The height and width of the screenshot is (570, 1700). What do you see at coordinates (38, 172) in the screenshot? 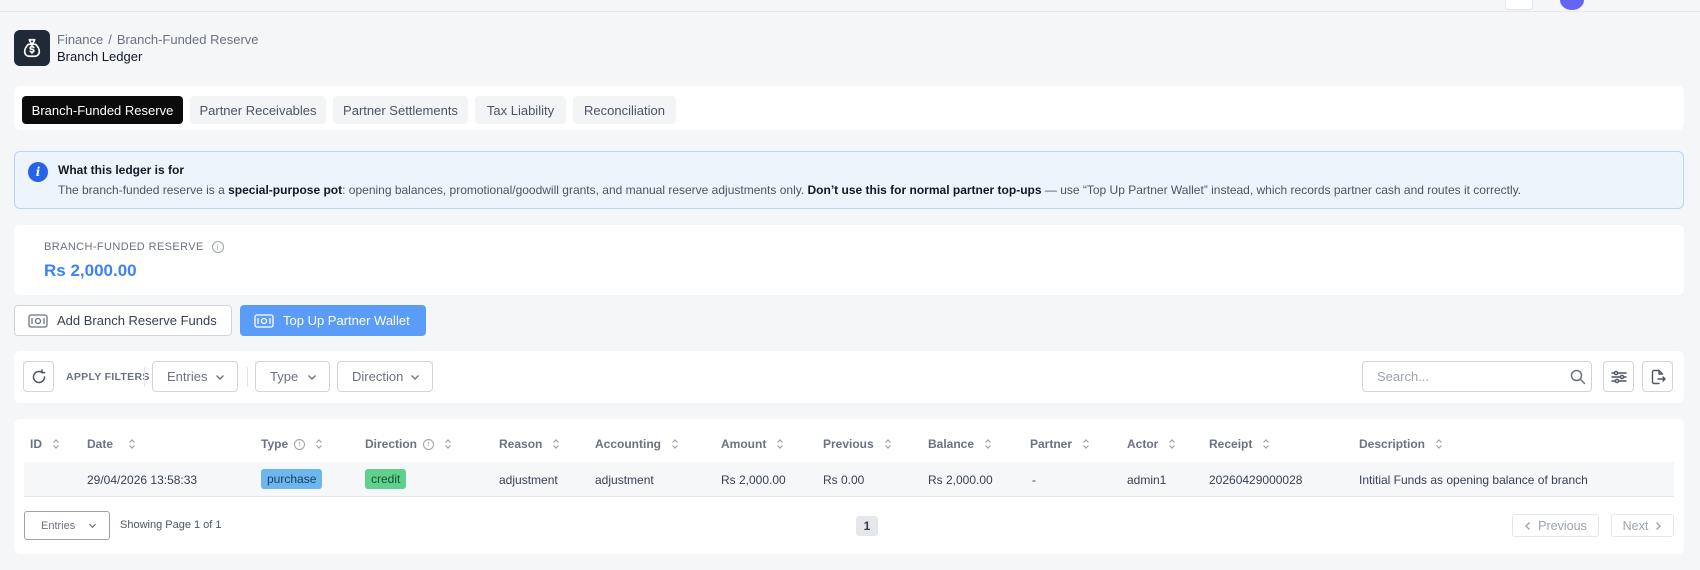
I see `info-icon: i` at bounding box center [38, 172].